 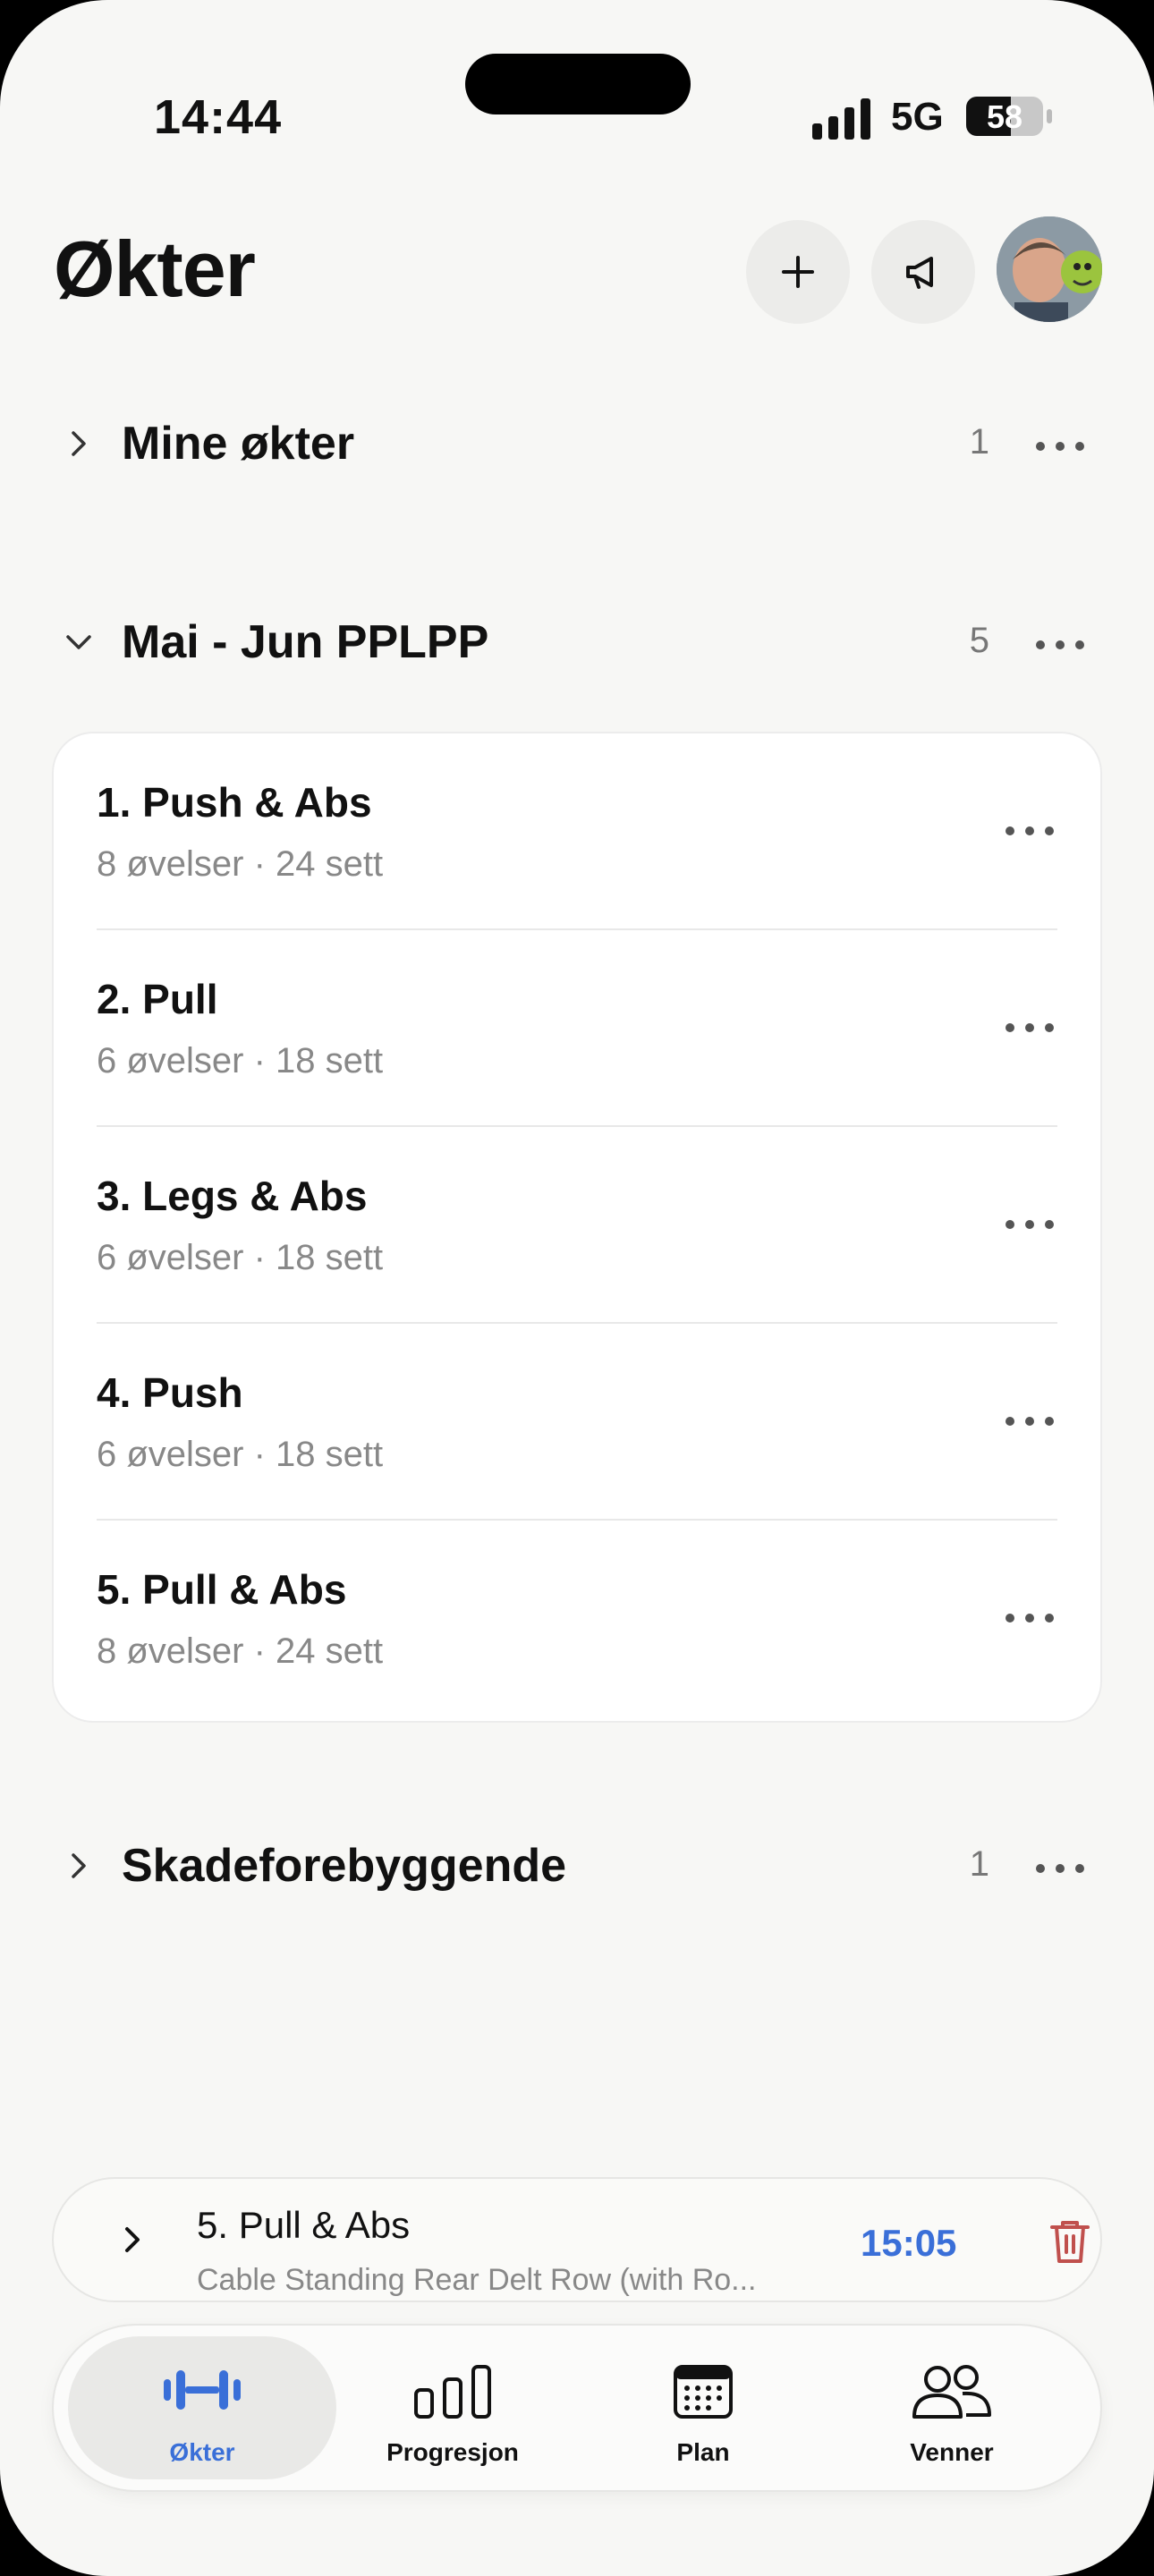 What do you see at coordinates (78, 642) in the screenshot?
I see `chevron-down-icon` at bounding box center [78, 642].